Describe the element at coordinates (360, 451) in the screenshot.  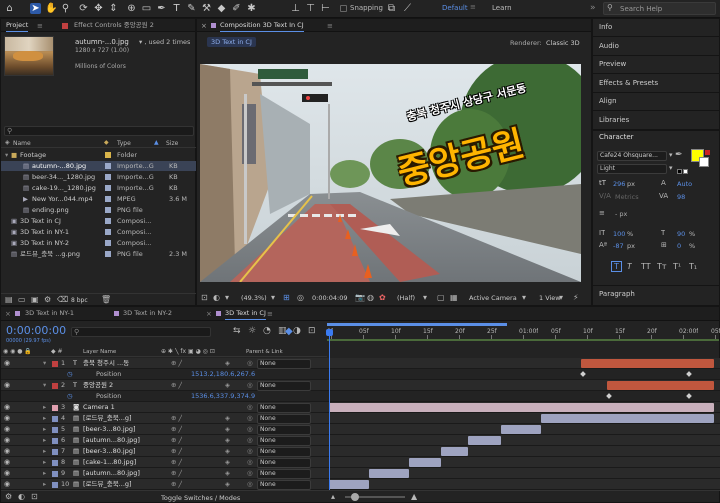
I see `layer-row: ◉ ▸ 7 ▤ [beer-3...80.jpg] ⊕ ╱ ◈ ◎ None` at that location.